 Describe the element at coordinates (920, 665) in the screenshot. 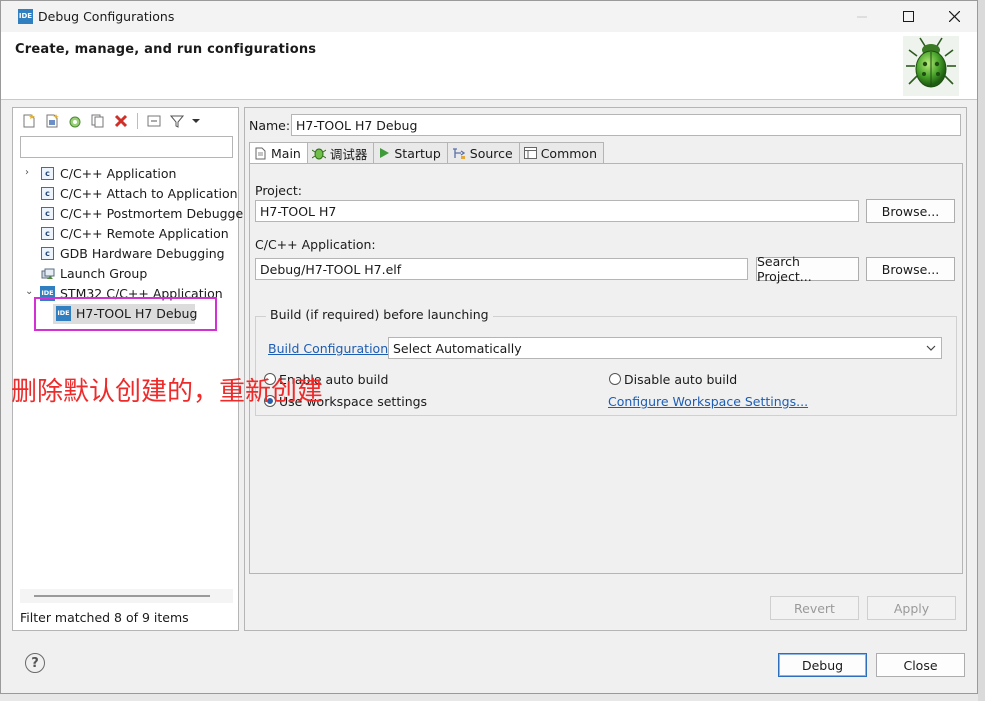

I see `close-button: Close` at that location.